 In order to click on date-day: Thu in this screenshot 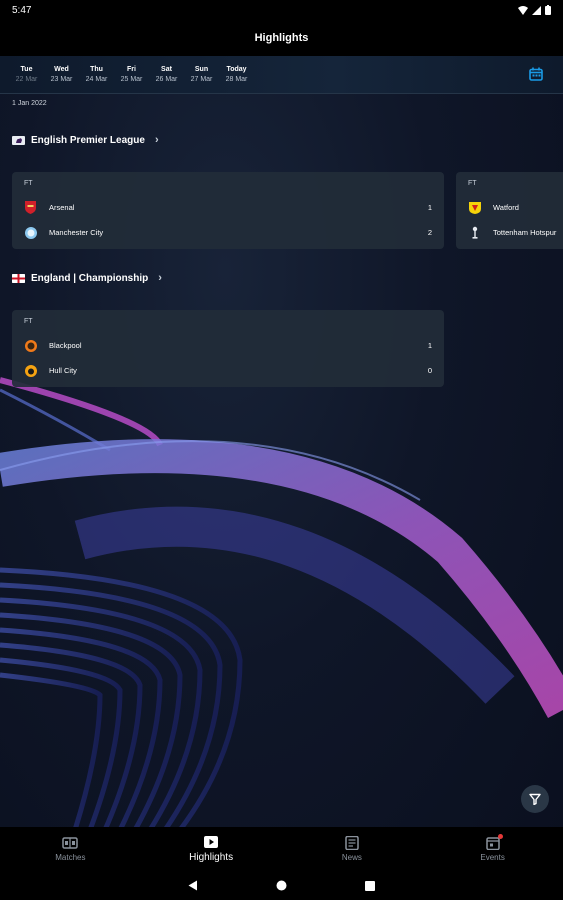, I will do `click(96, 69)`.